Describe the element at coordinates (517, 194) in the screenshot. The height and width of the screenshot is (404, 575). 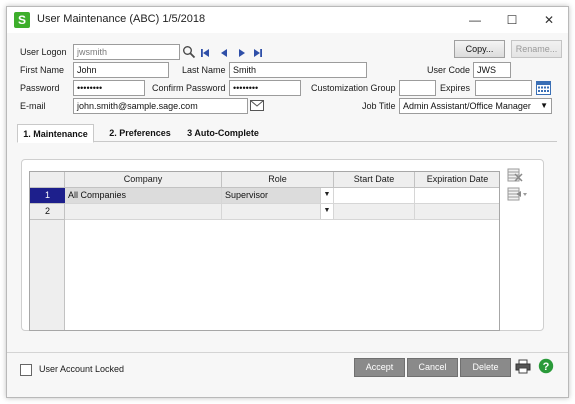
I see `insert-row-icon` at that location.